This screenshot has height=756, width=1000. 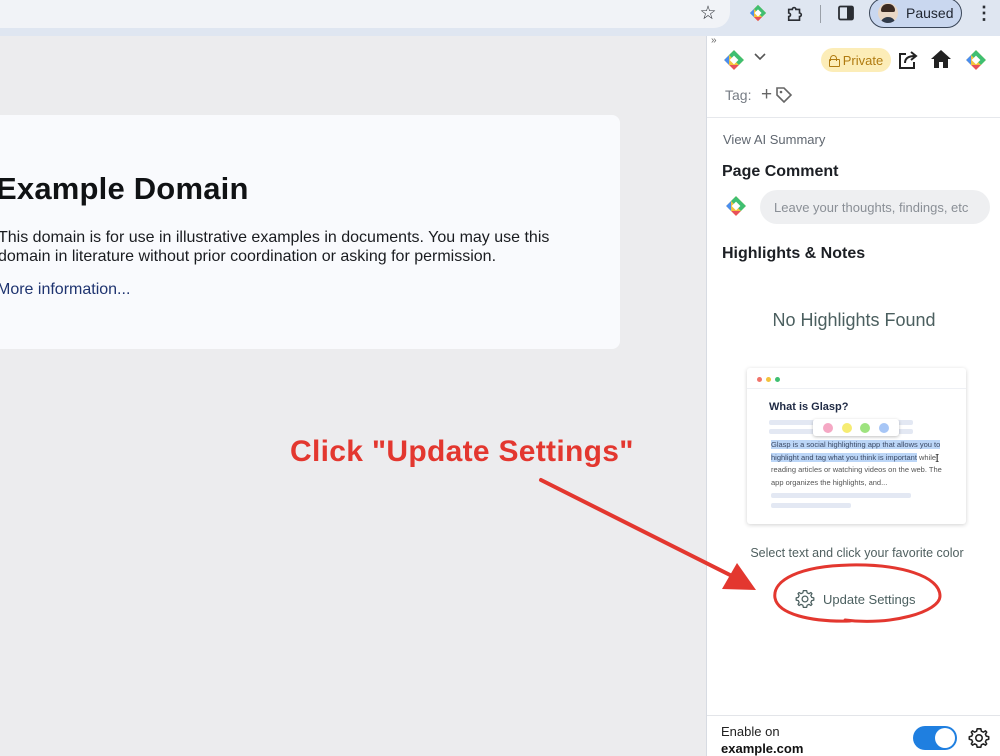 I want to click on tag-label: Tag:, so click(x=738, y=95).